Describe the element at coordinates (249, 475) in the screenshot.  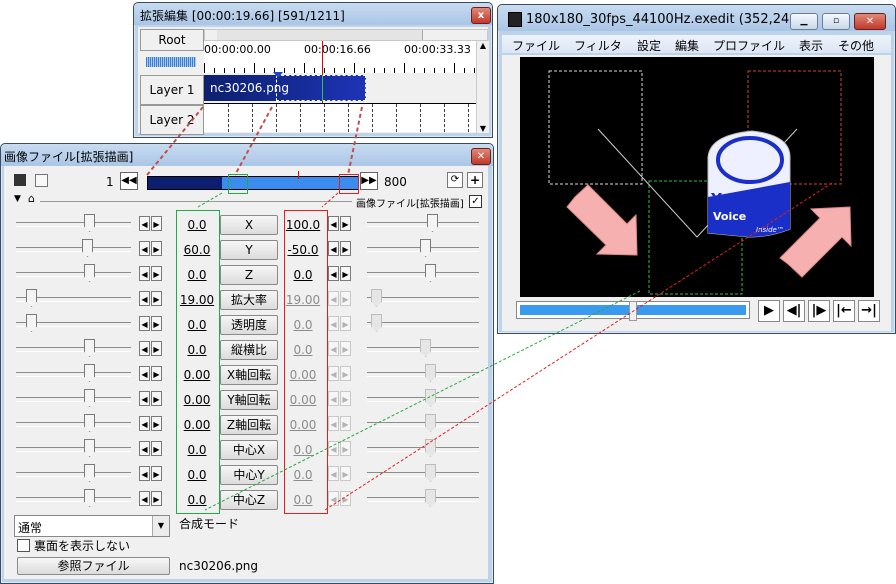
I see `param-label-button: 中心Y` at that location.